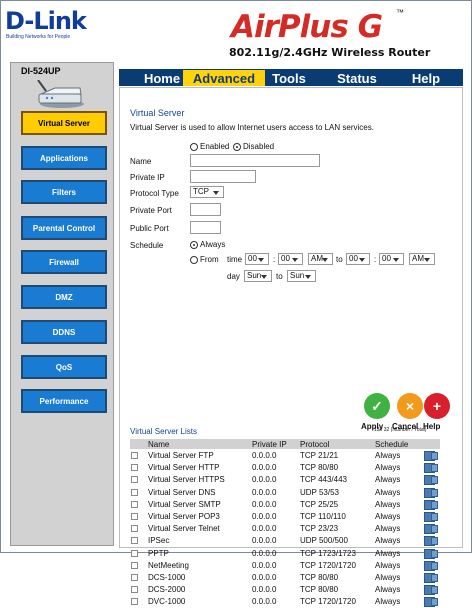 The width and height of the screenshot is (472, 608). What do you see at coordinates (255, 160) in the screenshot?
I see `name-input` at bounding box center [255, 160].